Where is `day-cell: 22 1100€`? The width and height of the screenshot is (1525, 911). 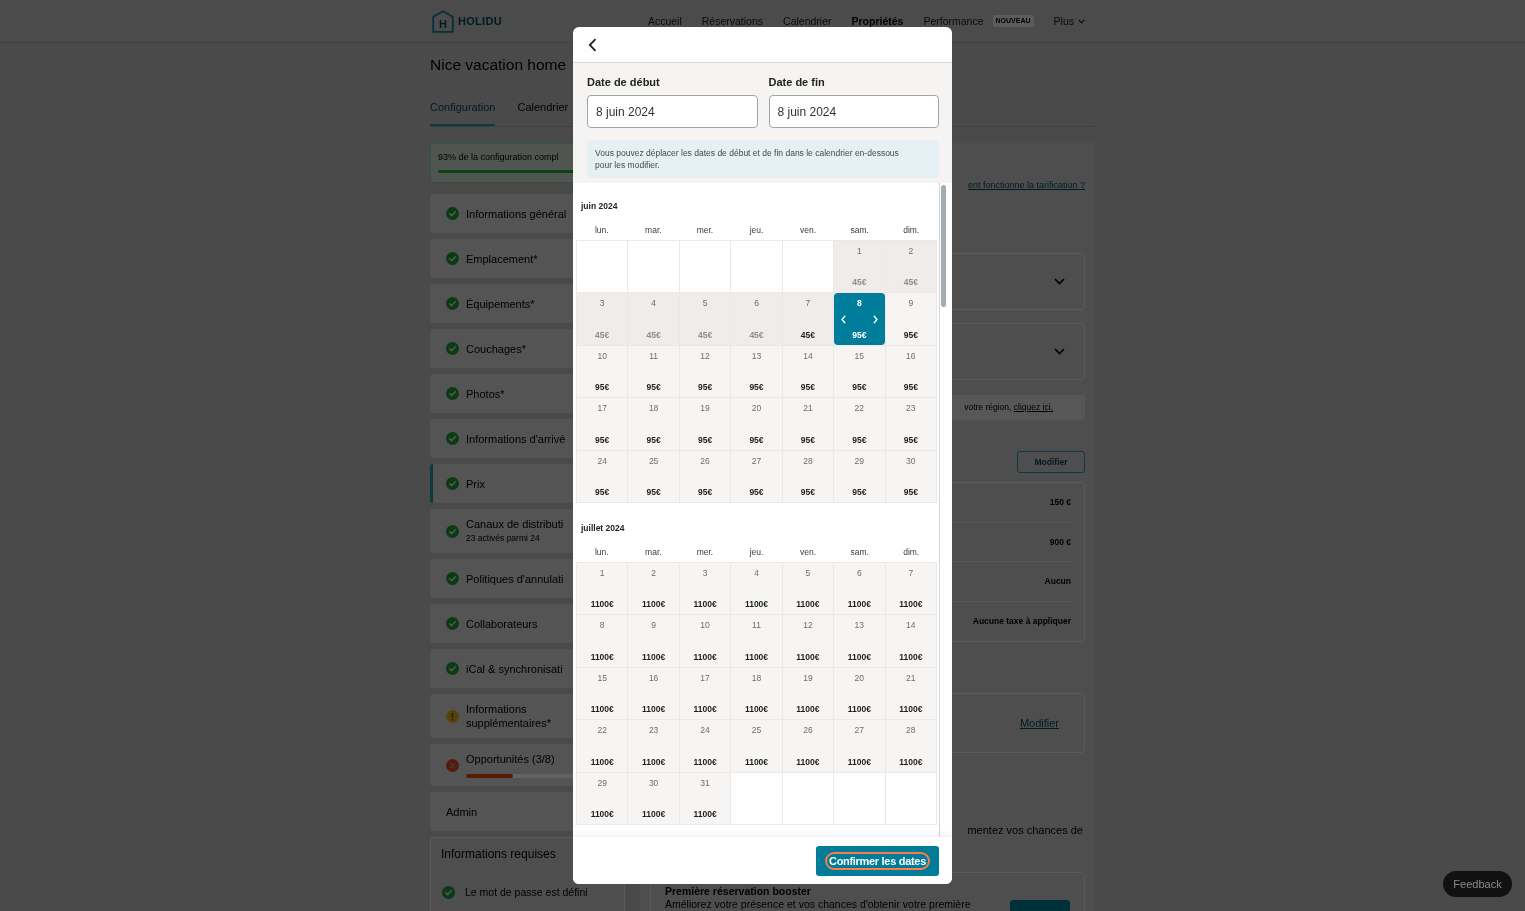 day-cell: 22 1100€ is located at coordinates (602, 746).